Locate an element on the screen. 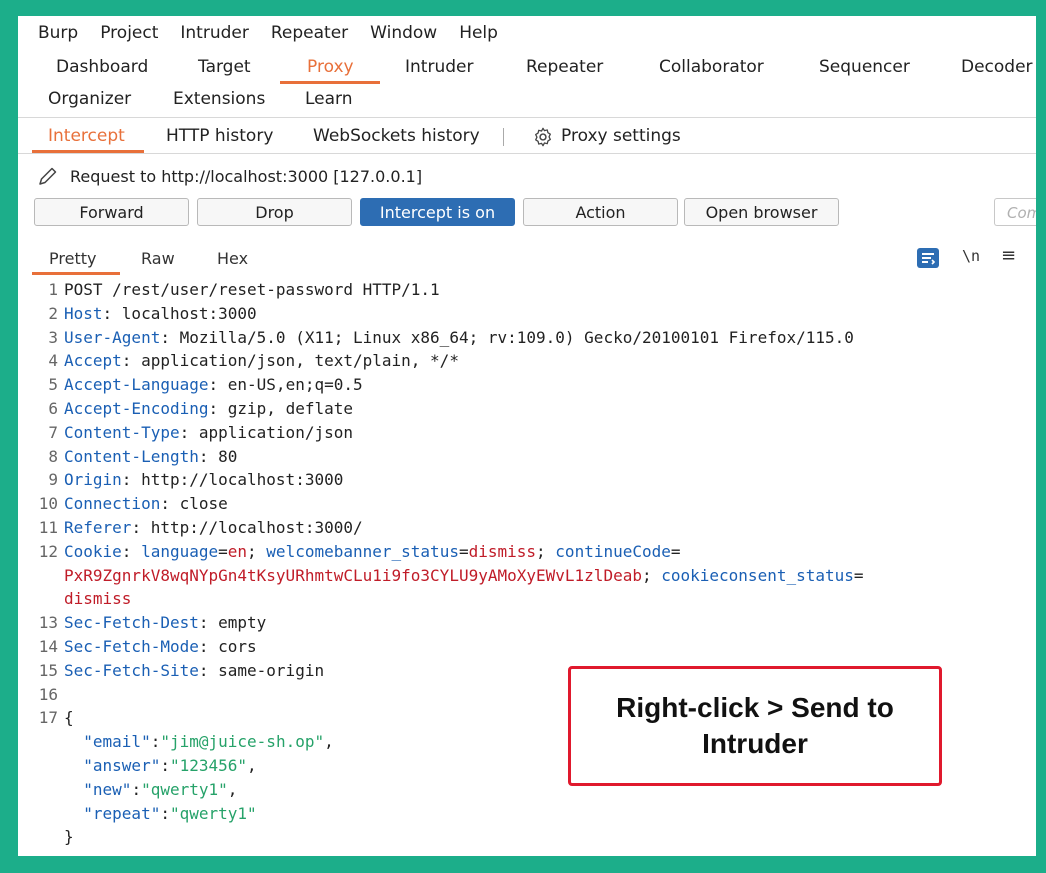 This screenshot has width=1046, height=873. line-number: 11 is located at coordinates (48, 527).